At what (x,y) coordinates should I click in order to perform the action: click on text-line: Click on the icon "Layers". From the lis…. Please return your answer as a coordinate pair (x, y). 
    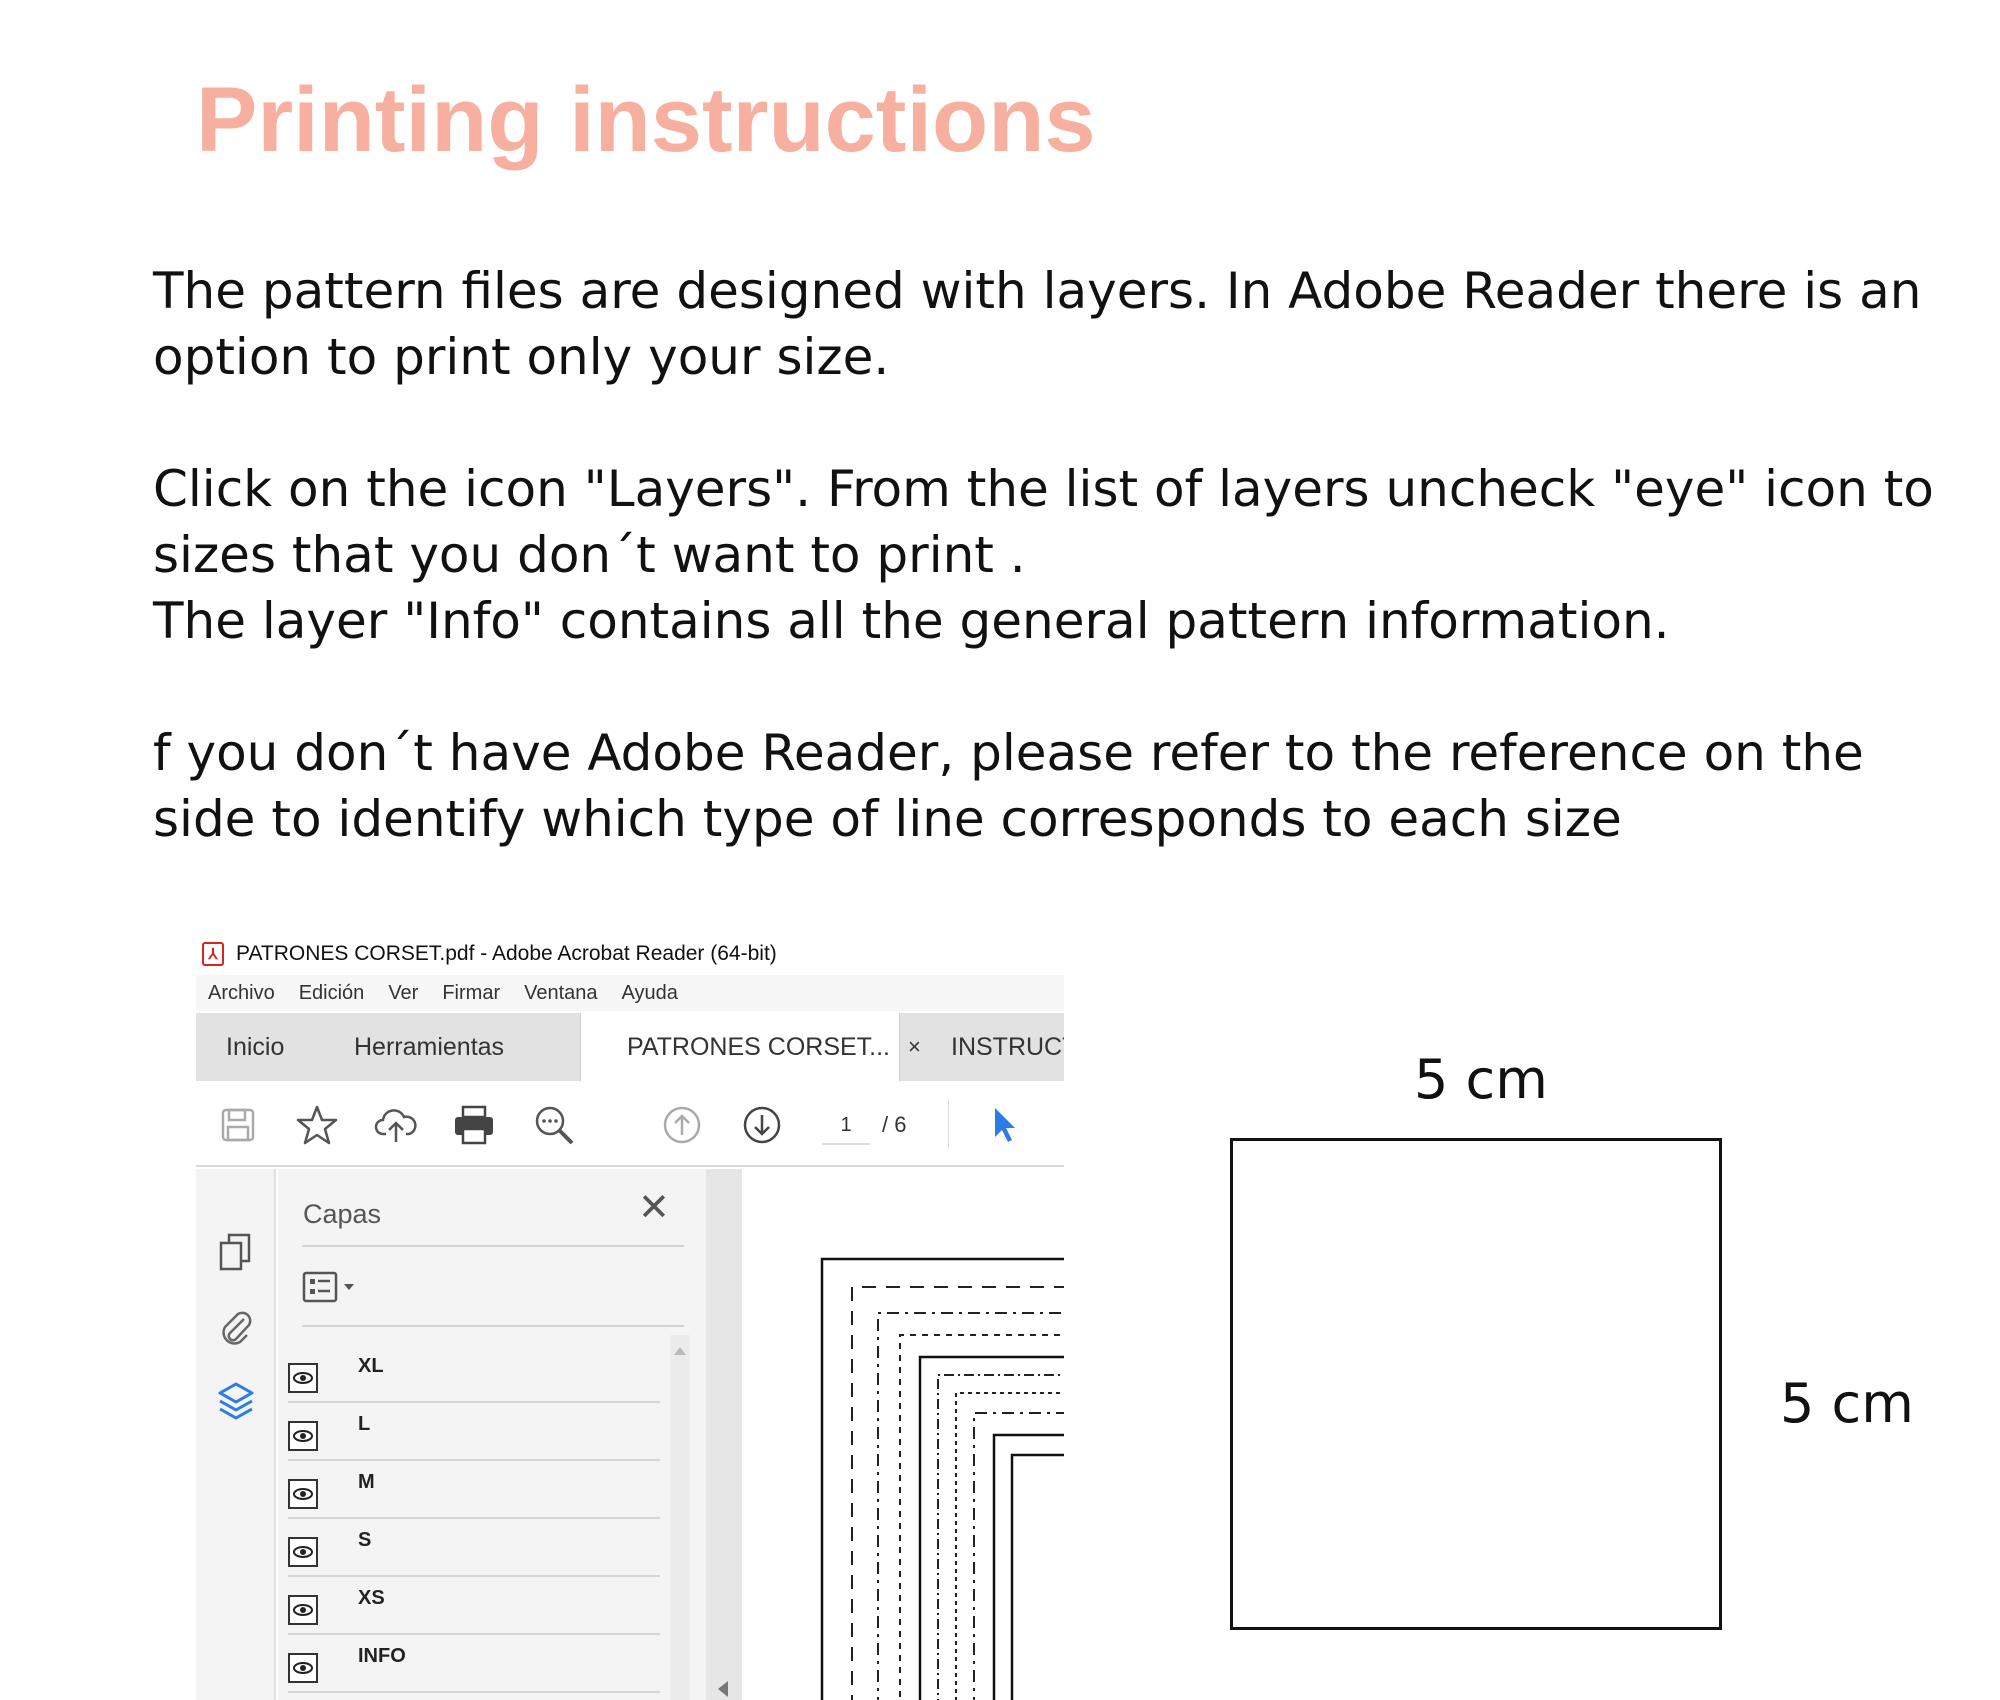
    Looking at the image, I should click on (1043, 489).